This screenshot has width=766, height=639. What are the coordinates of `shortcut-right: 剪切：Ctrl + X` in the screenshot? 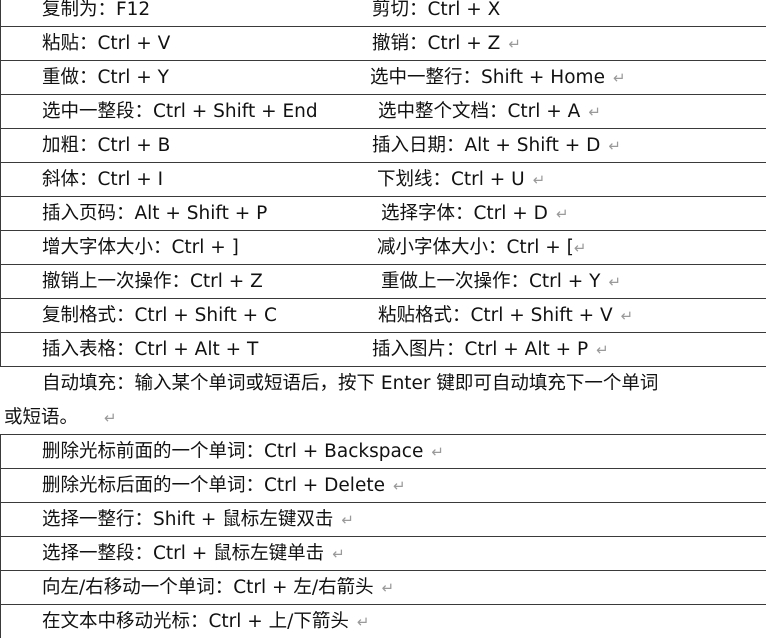 It's located at (436, 13).